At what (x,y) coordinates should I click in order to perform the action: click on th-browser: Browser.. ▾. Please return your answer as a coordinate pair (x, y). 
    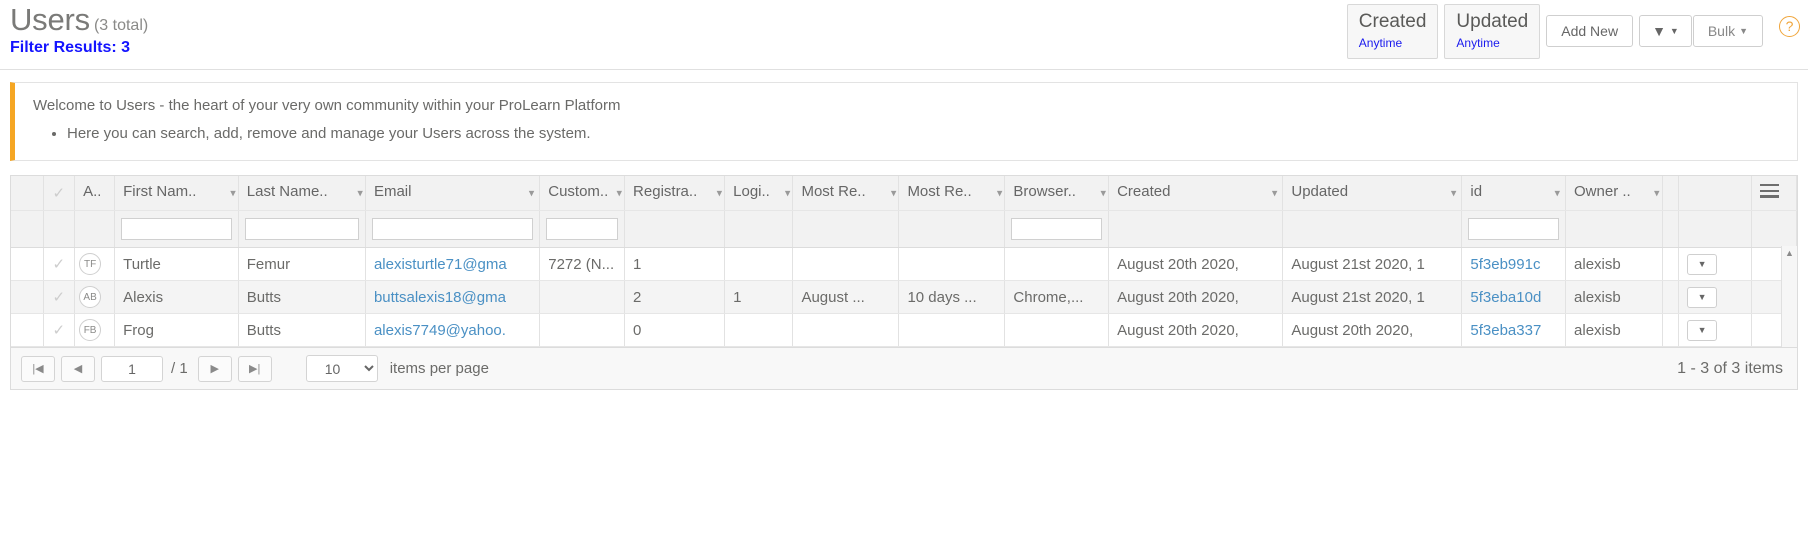
    Looking at the image, I should click on (1057, 193).